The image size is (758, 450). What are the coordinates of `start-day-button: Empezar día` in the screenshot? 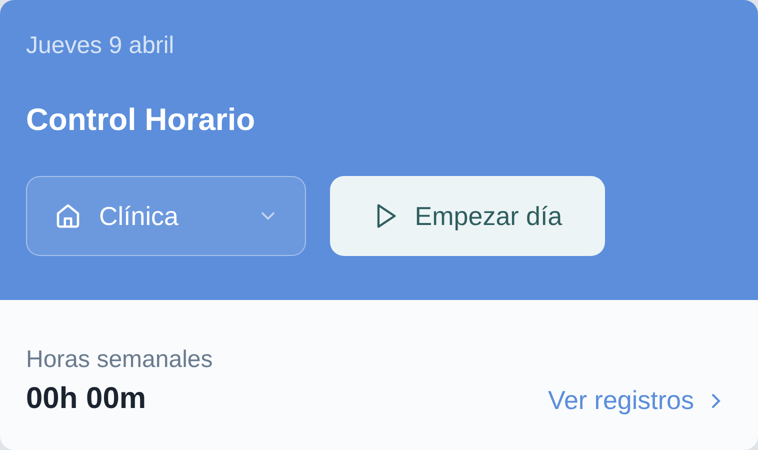 It's located at (467, 216).